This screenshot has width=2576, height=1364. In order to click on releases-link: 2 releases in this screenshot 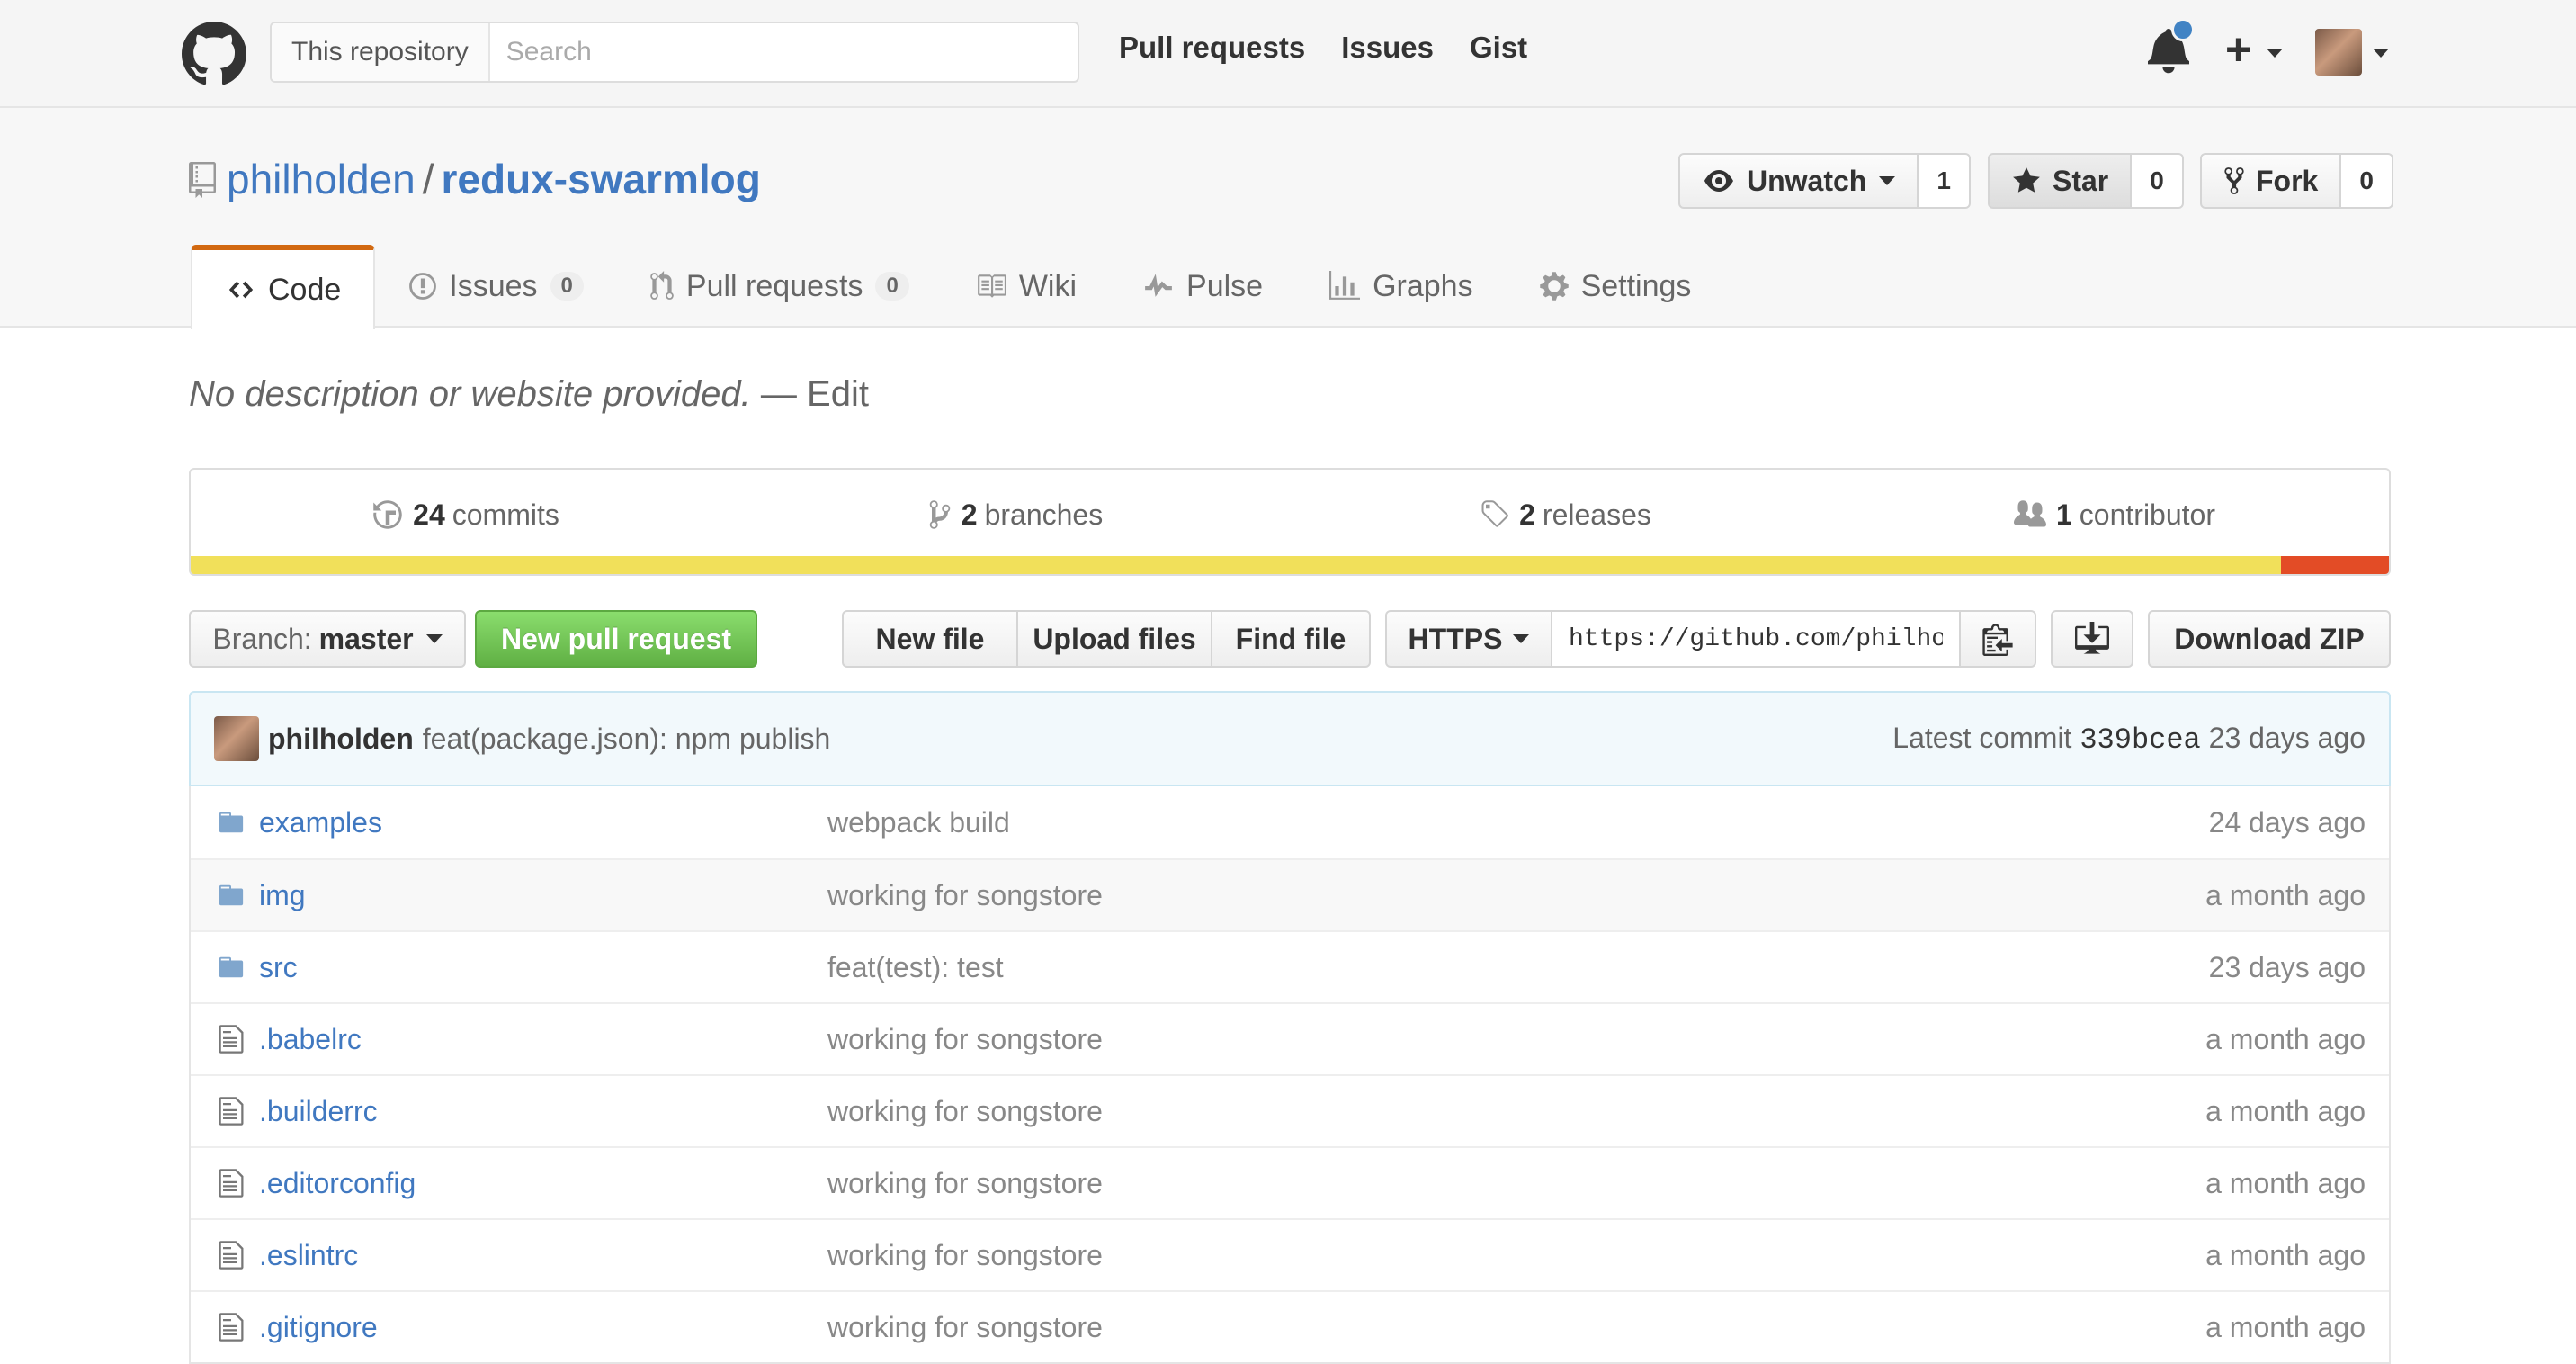, I will do `click(1564, 515)`.